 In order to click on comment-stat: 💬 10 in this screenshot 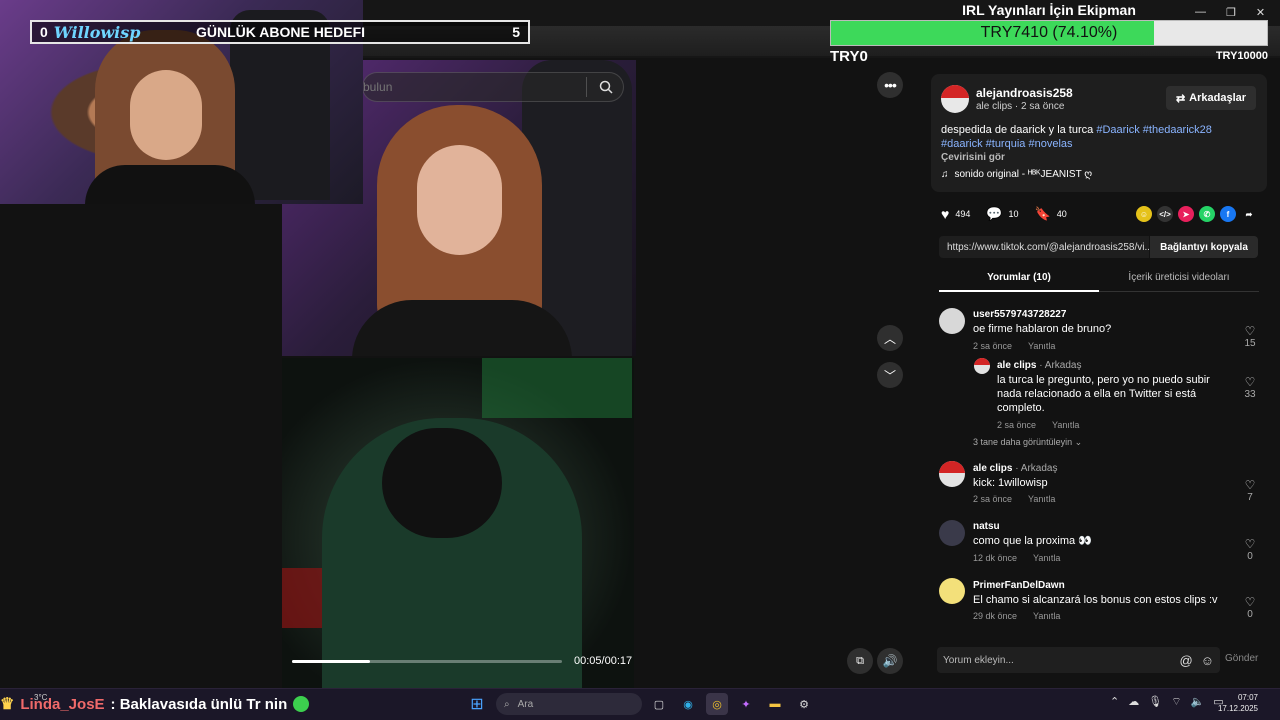, I will do `click(1002, 214)`.